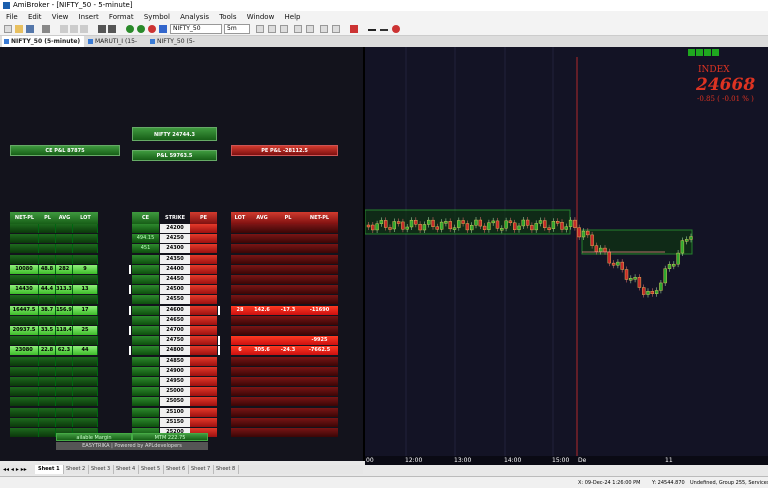  What do you see at coordinates (112, 29) in the screenshot?
I see `redo-icon` at bounding box center [112, 29].